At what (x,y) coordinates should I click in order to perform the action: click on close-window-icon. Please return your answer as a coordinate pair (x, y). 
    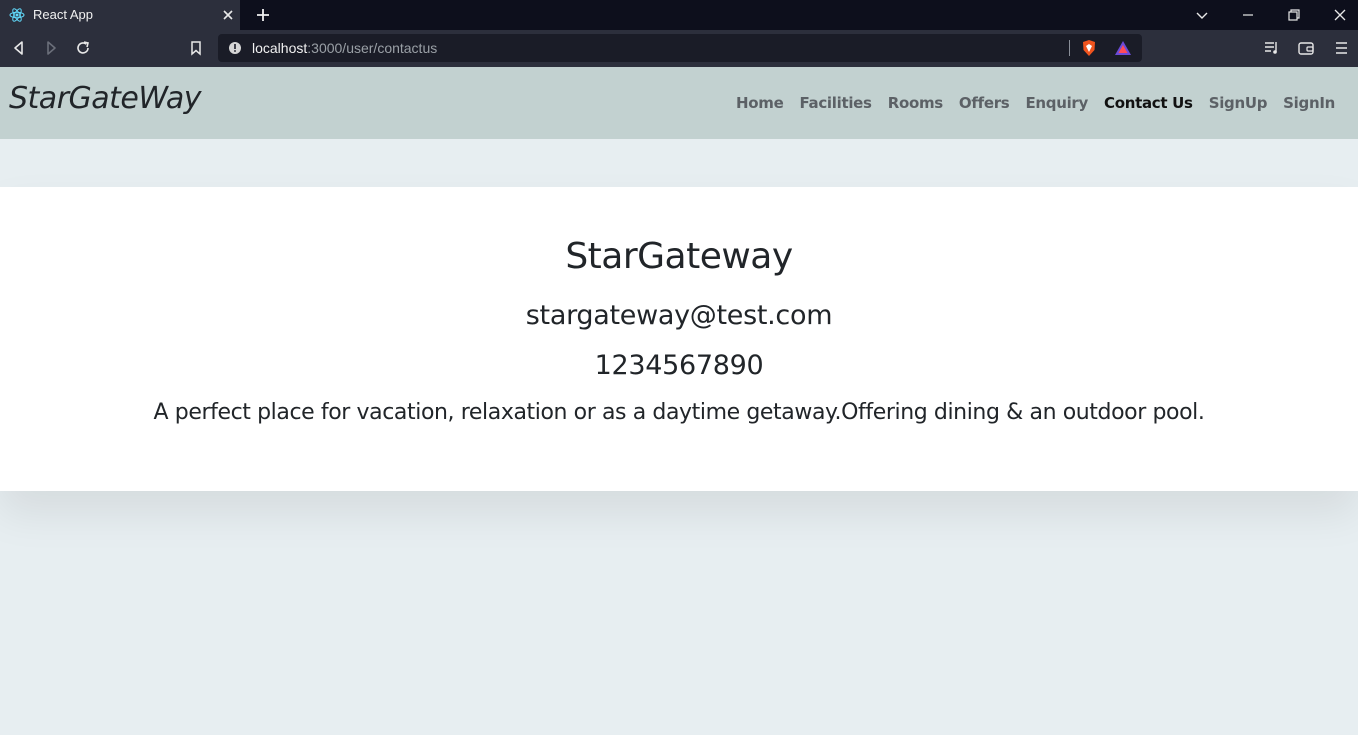
    Looking at the image, I should click on (1340, 15).